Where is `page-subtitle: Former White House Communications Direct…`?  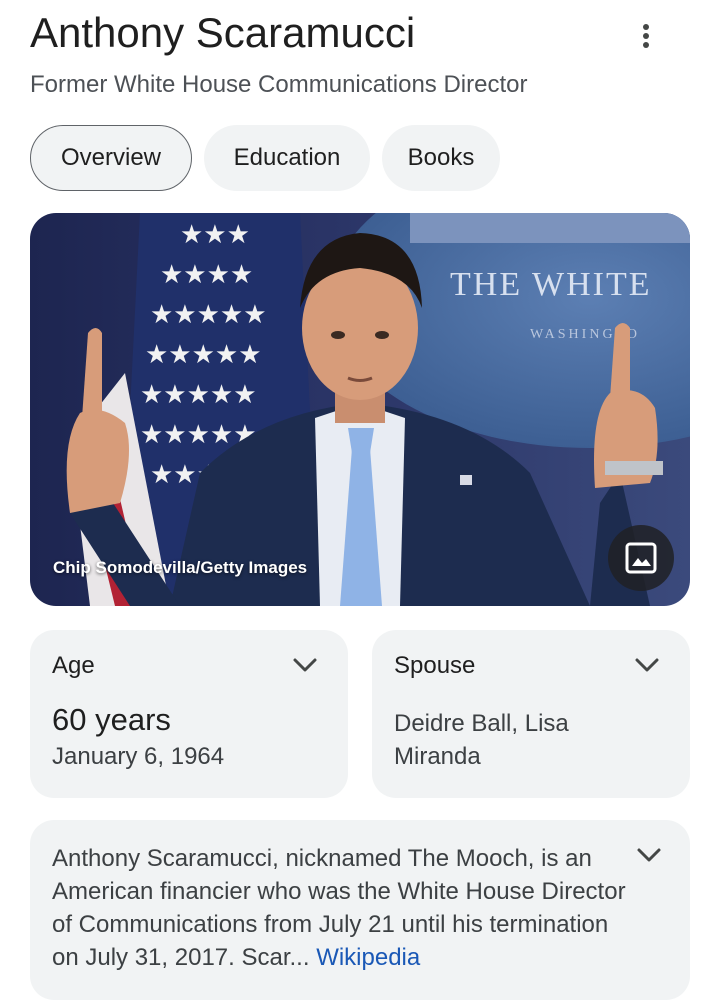 page-subtitle: Former White House Communications Direct… is located at coordinates (279, 84).